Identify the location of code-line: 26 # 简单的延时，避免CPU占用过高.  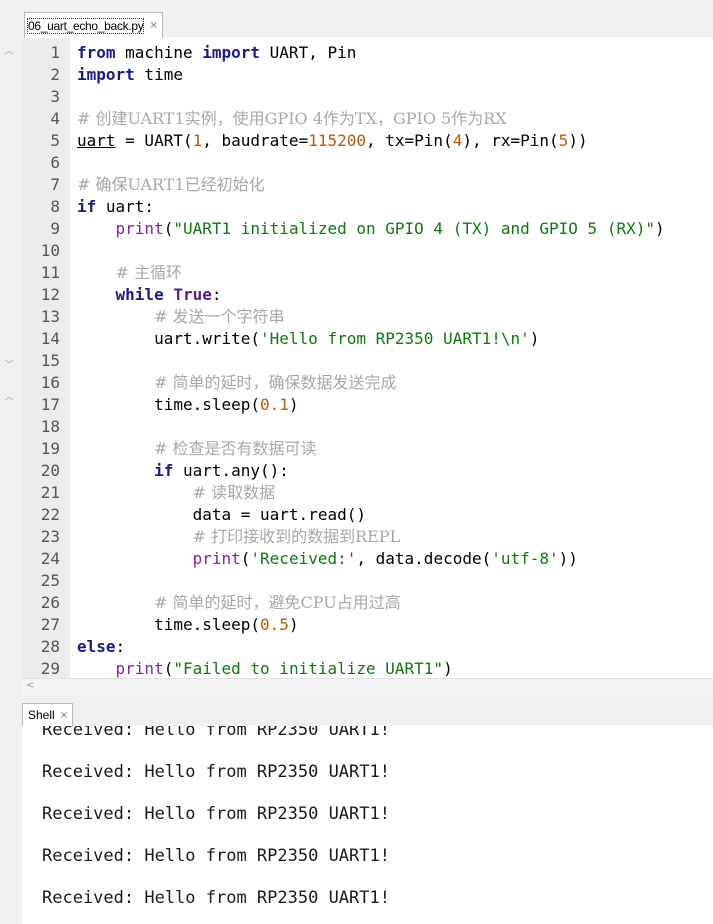
(367, 603).